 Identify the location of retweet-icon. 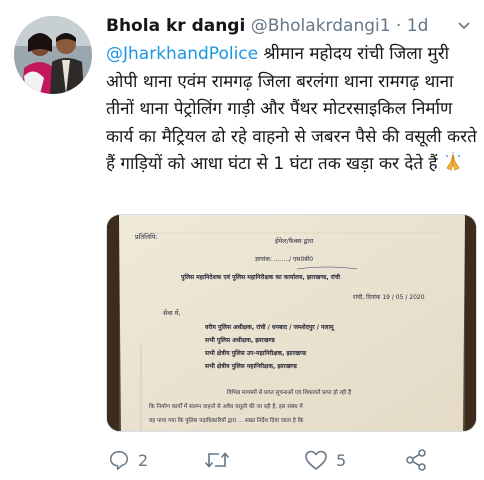
(217, 460).